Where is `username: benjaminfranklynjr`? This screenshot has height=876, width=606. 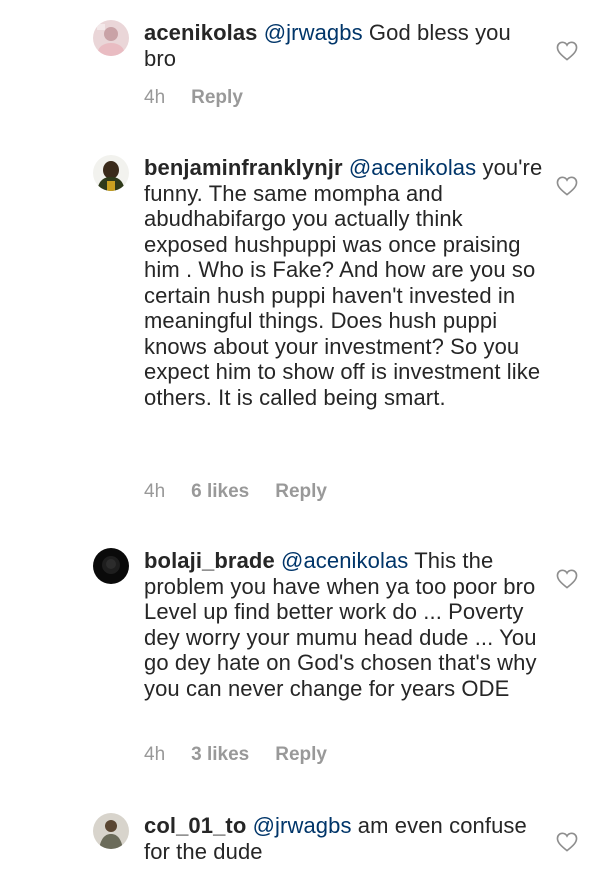 username: benjaminfranklynjr is located at coordinates (243, 167).